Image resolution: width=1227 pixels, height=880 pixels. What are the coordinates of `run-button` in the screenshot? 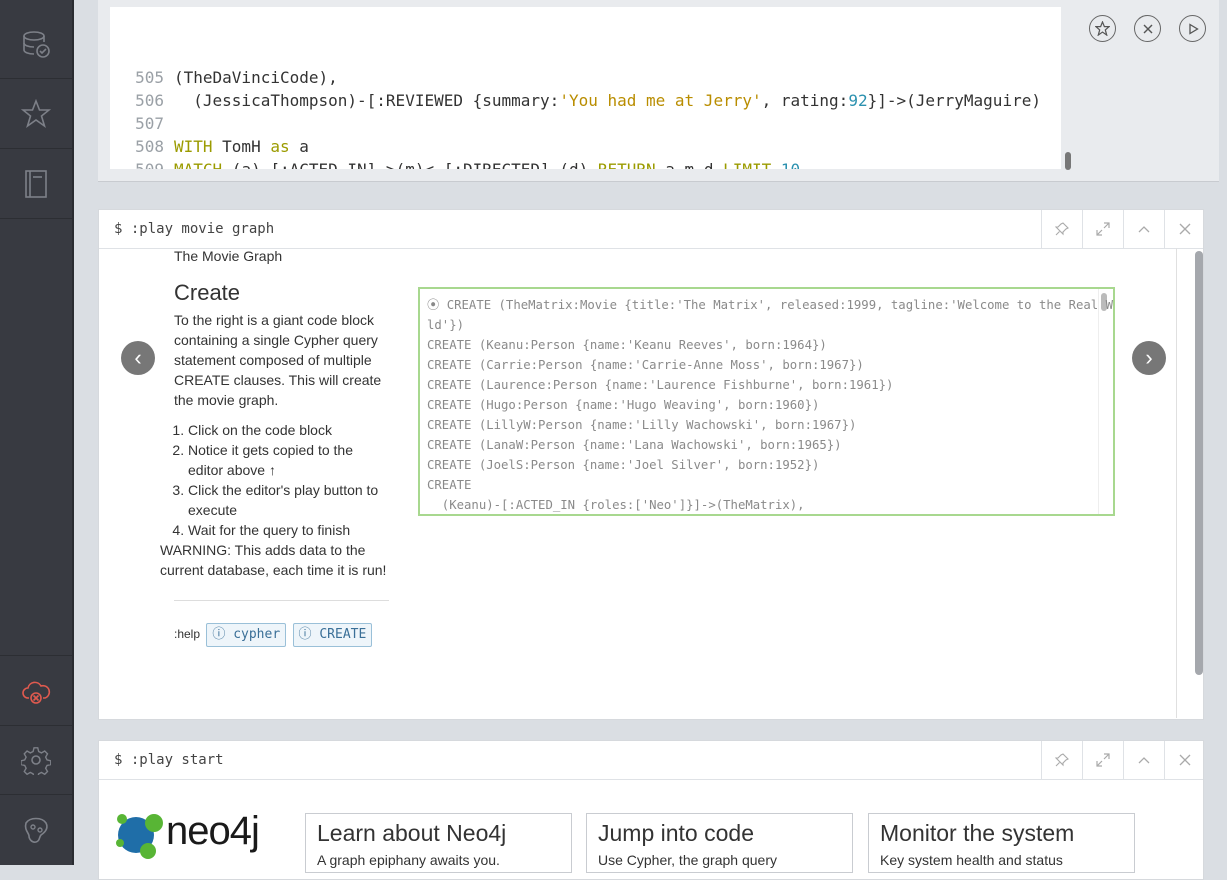 It's located at (1192, 28).